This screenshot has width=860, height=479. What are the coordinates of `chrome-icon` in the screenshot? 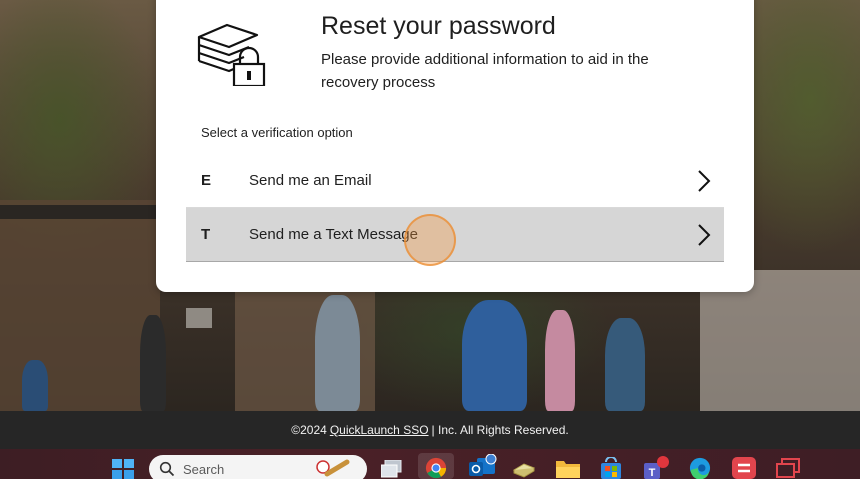 It's located at (436, 468).